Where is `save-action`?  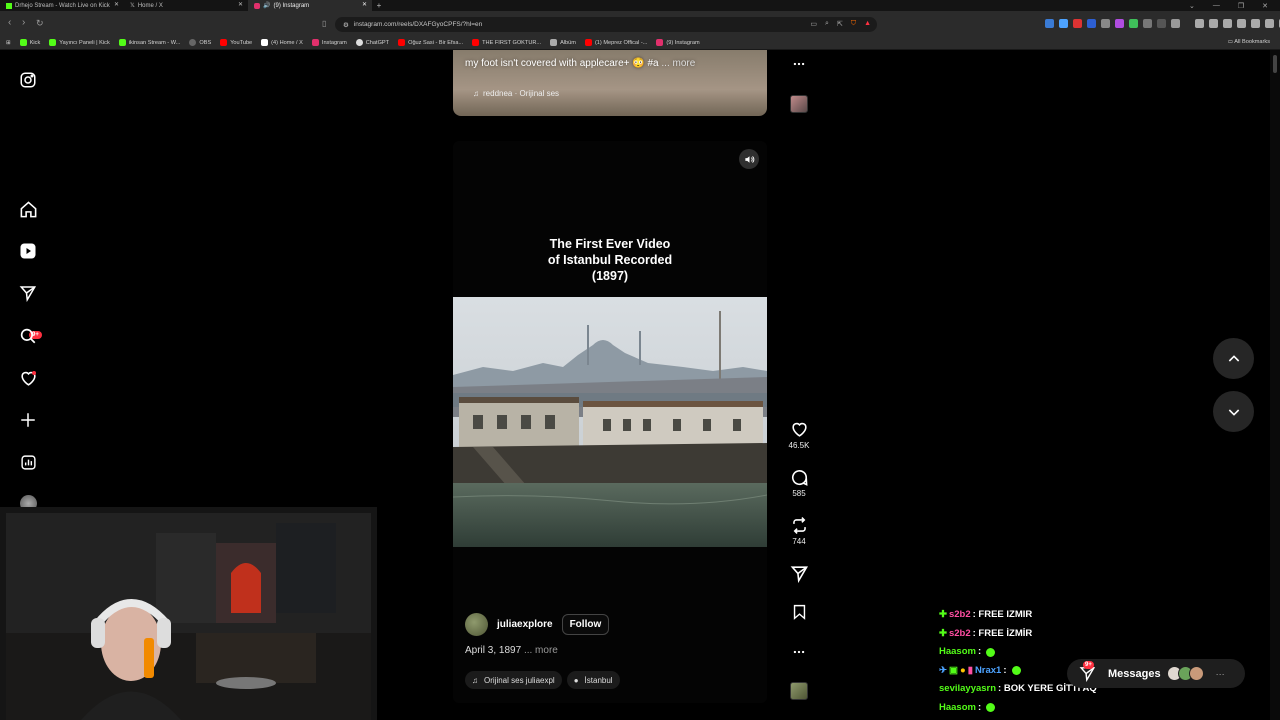
save-action is located at coordinates (799, 612).